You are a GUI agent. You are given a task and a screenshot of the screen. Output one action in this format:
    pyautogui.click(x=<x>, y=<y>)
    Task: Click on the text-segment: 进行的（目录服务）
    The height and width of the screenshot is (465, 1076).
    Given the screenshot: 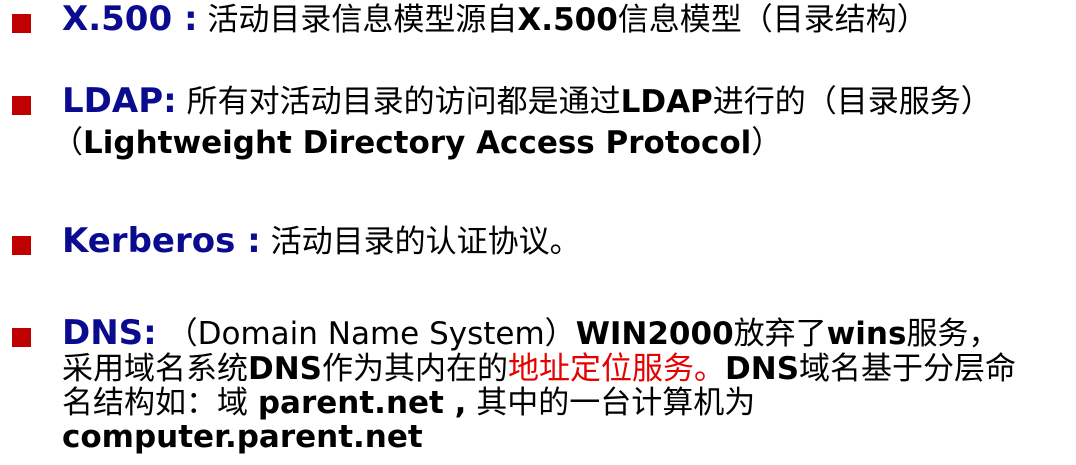 What is the action you would take?
    pyautogui.click(x=852, y=102)
    